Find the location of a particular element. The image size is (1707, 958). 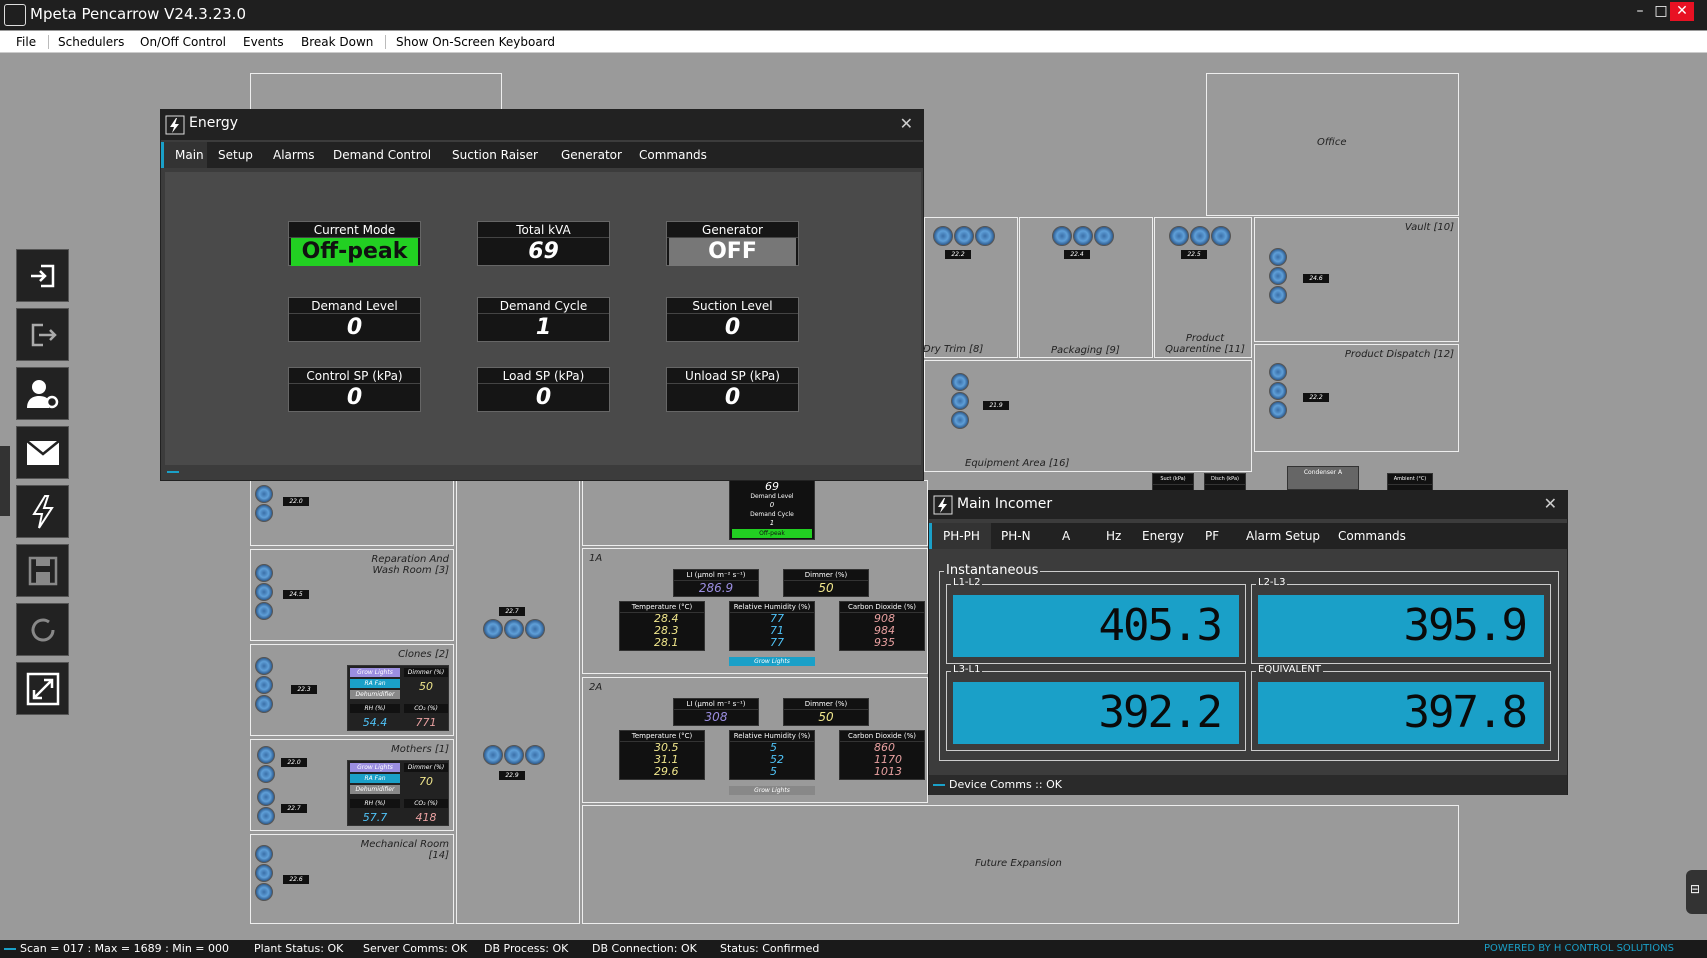

tab-demand-control: Demand Control is located at coordinates (382, 155).